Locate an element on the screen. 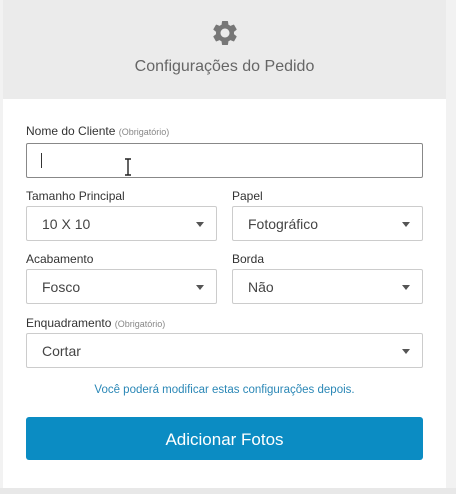  client-name-label: Nome do Cliente (Obrigatório) is located at coordinates (97, 131).